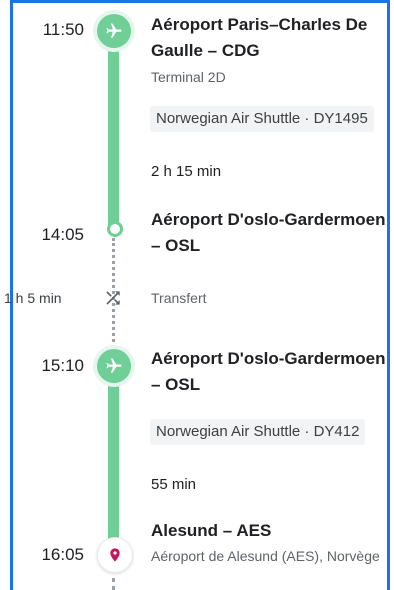  Describe the element at coordinates (268, 371) in the screenshot. I see `departure-airport: Aéroport D'oslo-Gardermoen – OSL` at that location.